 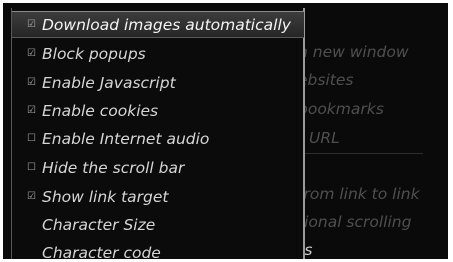 What do you see at coordinates (355, 222) in the screenshot?
I see `background-menu-item: tional scrolling` at bounding box center [355, 222].